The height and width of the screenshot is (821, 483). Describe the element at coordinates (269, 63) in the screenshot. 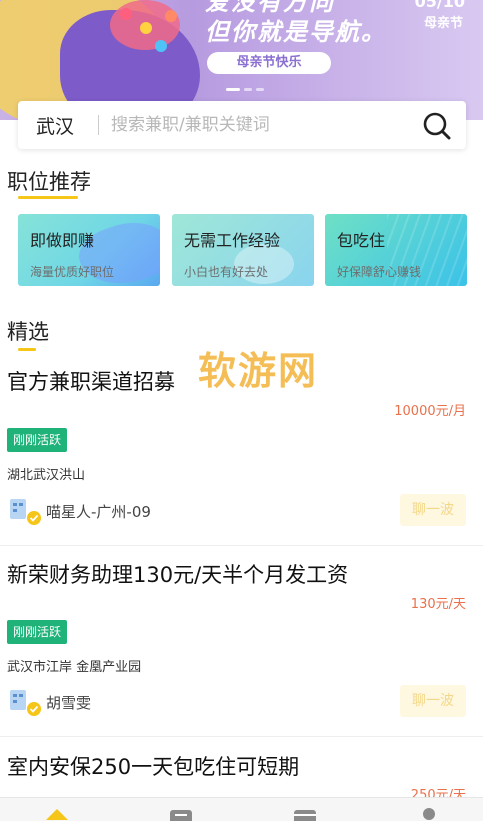

I see `banner-pill: 母亲节快乐` at that location.